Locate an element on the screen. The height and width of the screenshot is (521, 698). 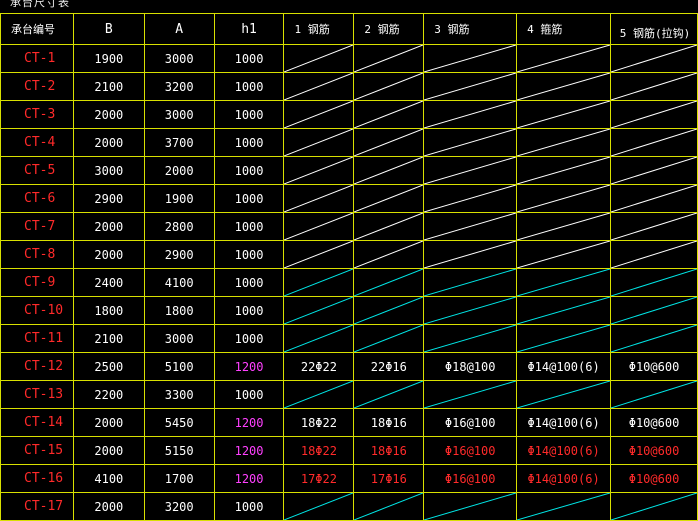
table-row: CT-9 2400 4100 1000 is located at coordinates (349, 282).